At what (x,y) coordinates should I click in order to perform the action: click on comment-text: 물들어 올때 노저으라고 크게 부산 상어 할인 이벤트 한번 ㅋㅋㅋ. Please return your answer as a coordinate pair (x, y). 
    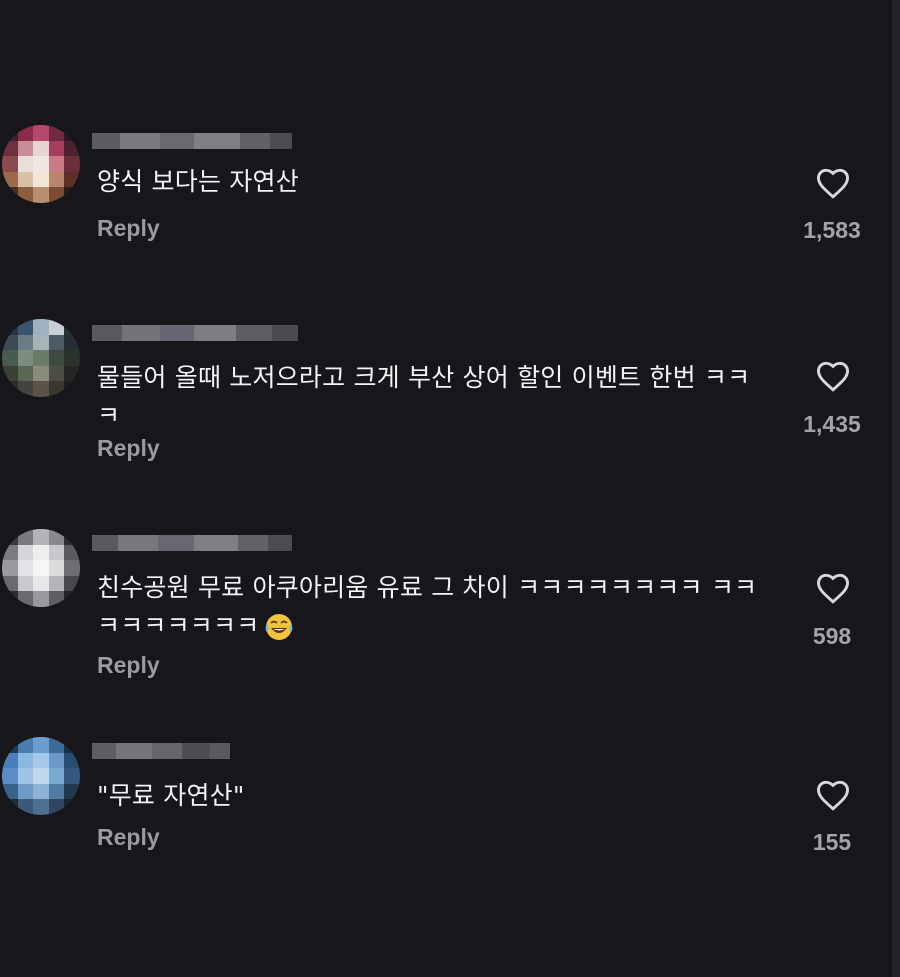
    Looking at the image, I should click on (424, 396).